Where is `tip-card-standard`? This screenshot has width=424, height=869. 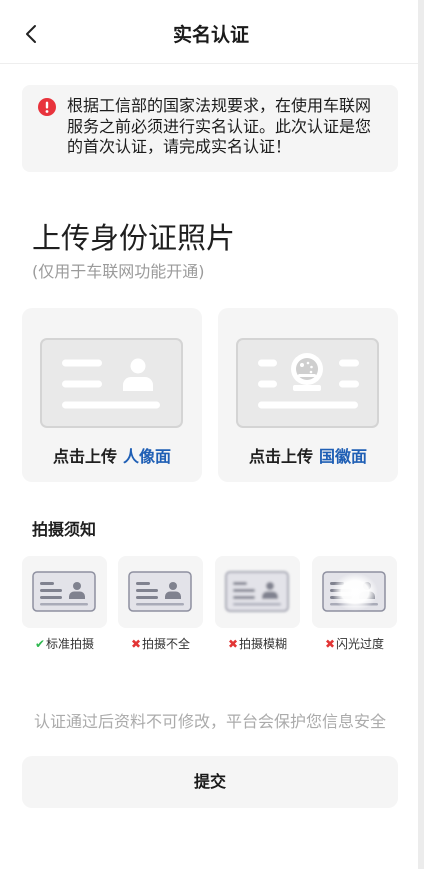
tip-card-standard is located at coordinates (64, 592).